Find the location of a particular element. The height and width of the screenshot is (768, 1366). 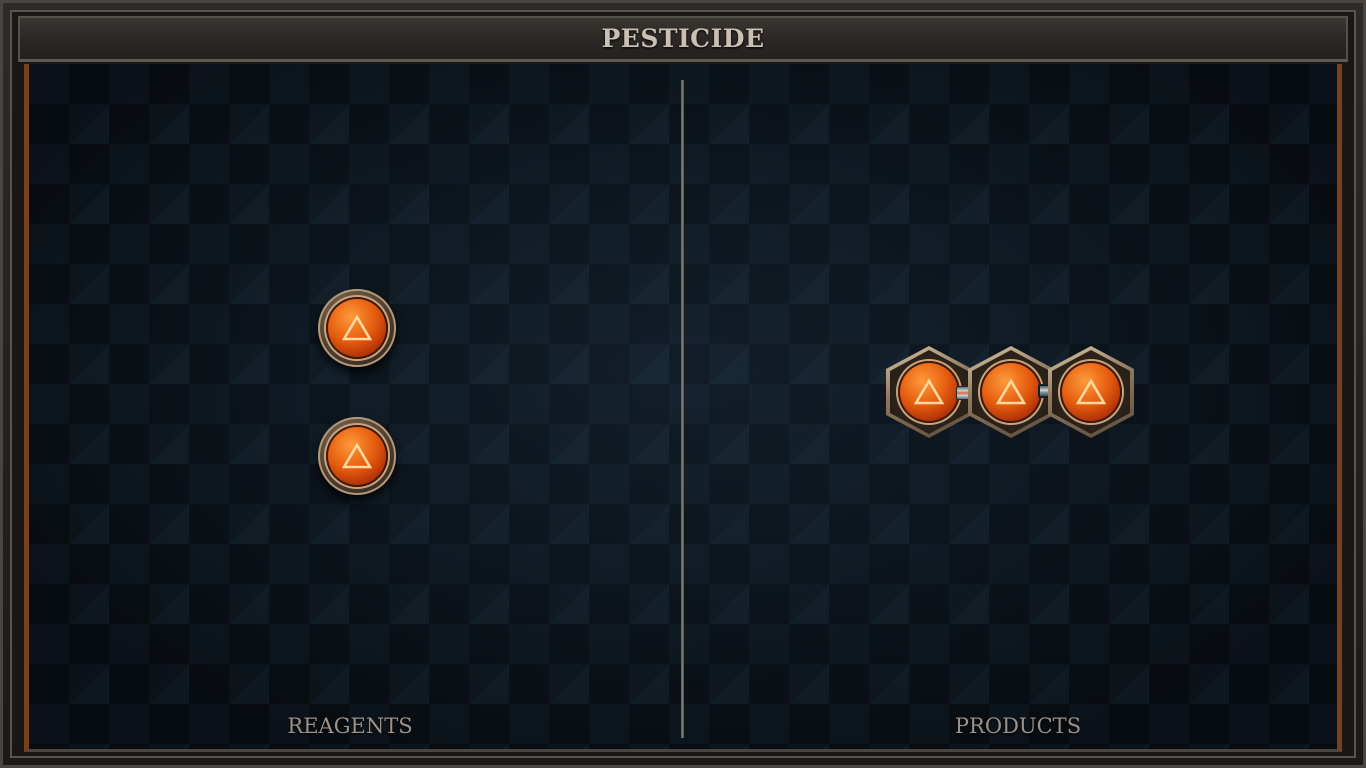

reagents-label: REAGENTS is located at coordinates (350, 726).